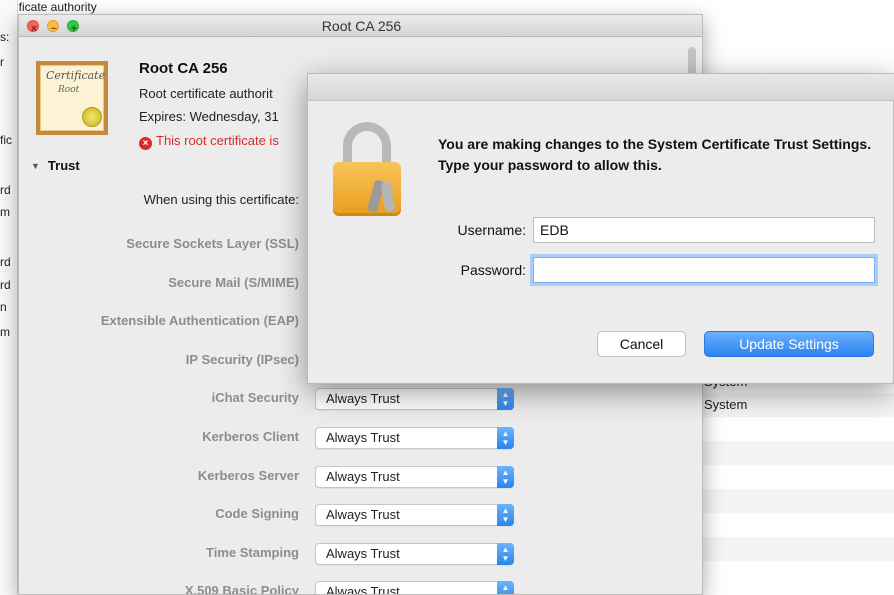 Image resolution: width=894 pixels, height=595 pixels. I want to click on zoom-window-button: +, so click(73, 27).